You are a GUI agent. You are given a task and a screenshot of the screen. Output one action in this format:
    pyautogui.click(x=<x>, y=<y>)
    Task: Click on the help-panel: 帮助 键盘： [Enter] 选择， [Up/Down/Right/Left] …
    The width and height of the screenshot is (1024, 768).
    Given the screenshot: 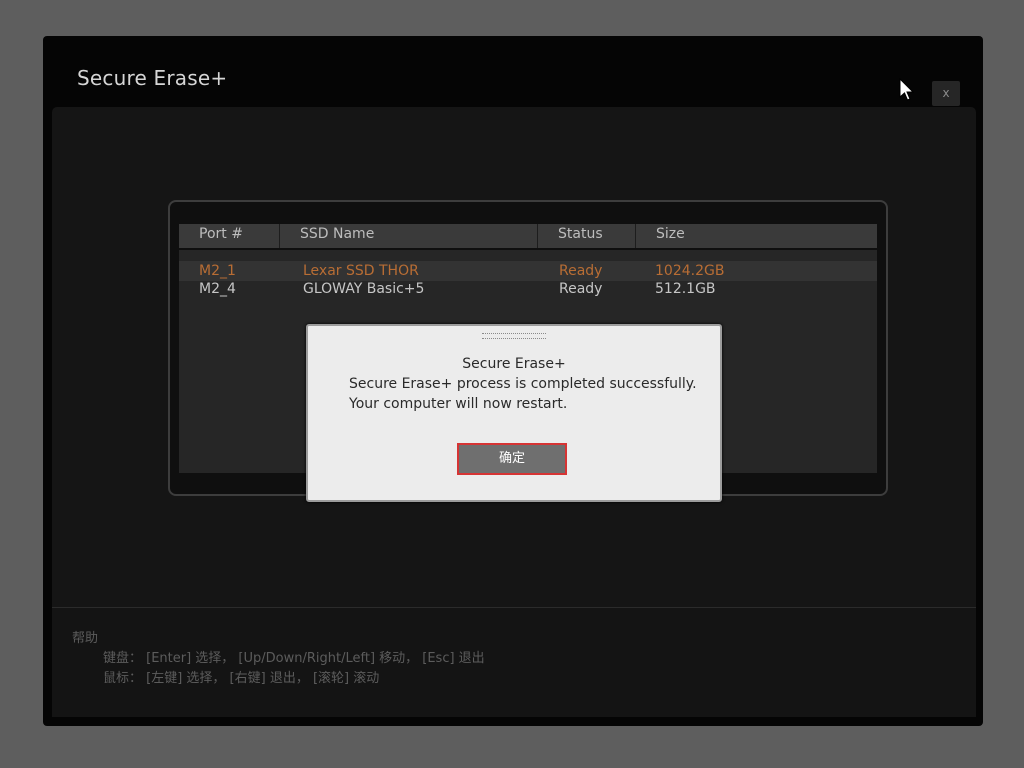 What is the action you would take?
    pyautogui.click(x=514, y=662)
    